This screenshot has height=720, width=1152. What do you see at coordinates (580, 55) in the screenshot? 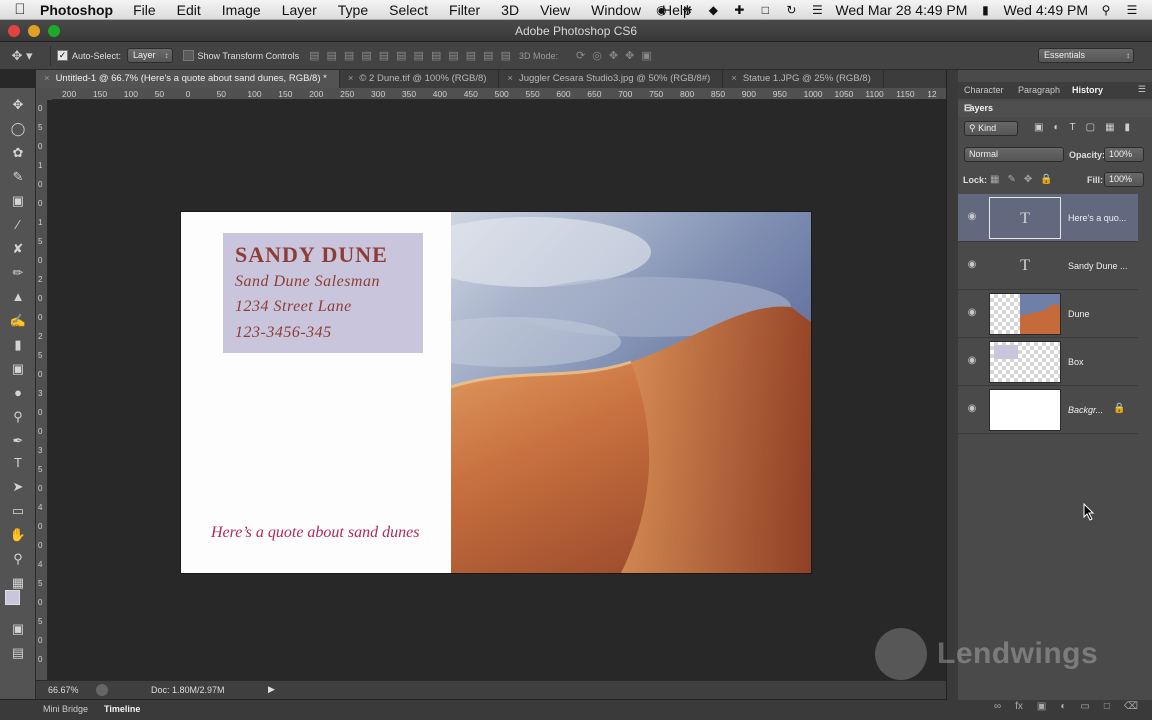
I see `3d-rotate-icon: ⟳` at bounding box center [580, 55].